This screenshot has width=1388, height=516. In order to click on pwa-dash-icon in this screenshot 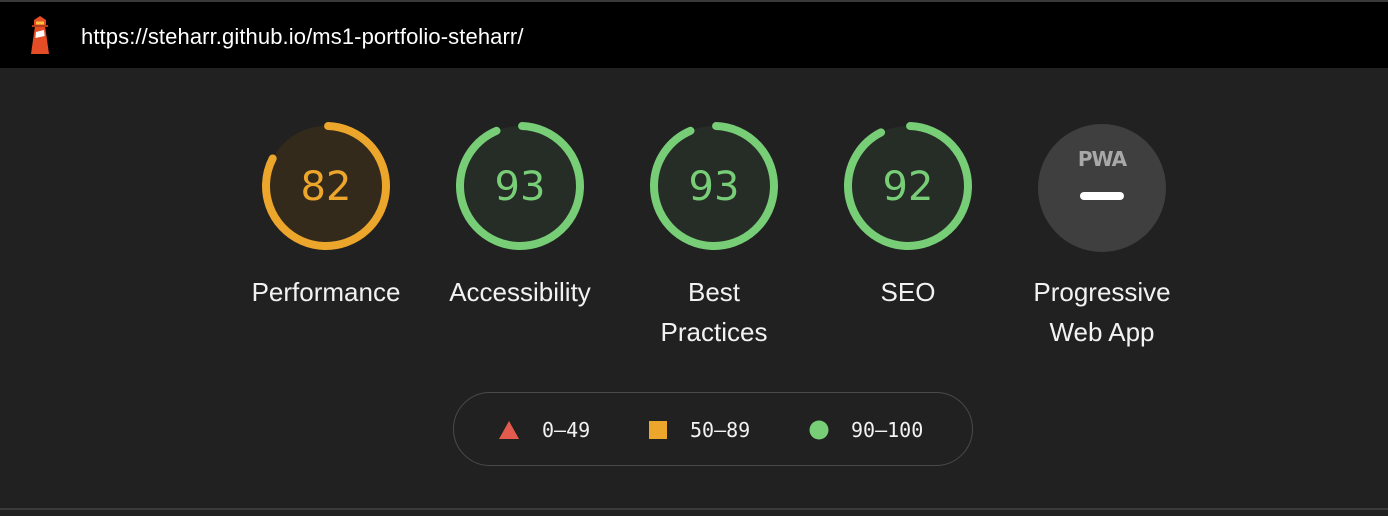, I will do `click(1102, 196)`.